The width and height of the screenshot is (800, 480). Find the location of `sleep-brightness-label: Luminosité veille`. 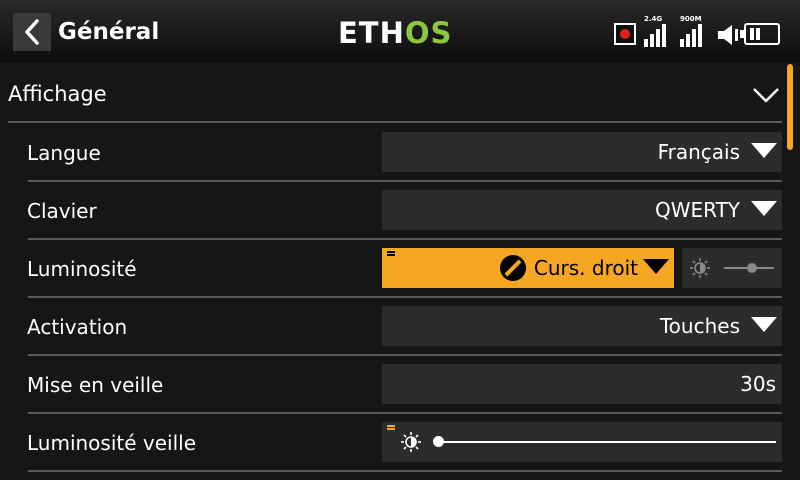

sleep-brightness-label: Luminosité veille is located at coordinates (112, 443).